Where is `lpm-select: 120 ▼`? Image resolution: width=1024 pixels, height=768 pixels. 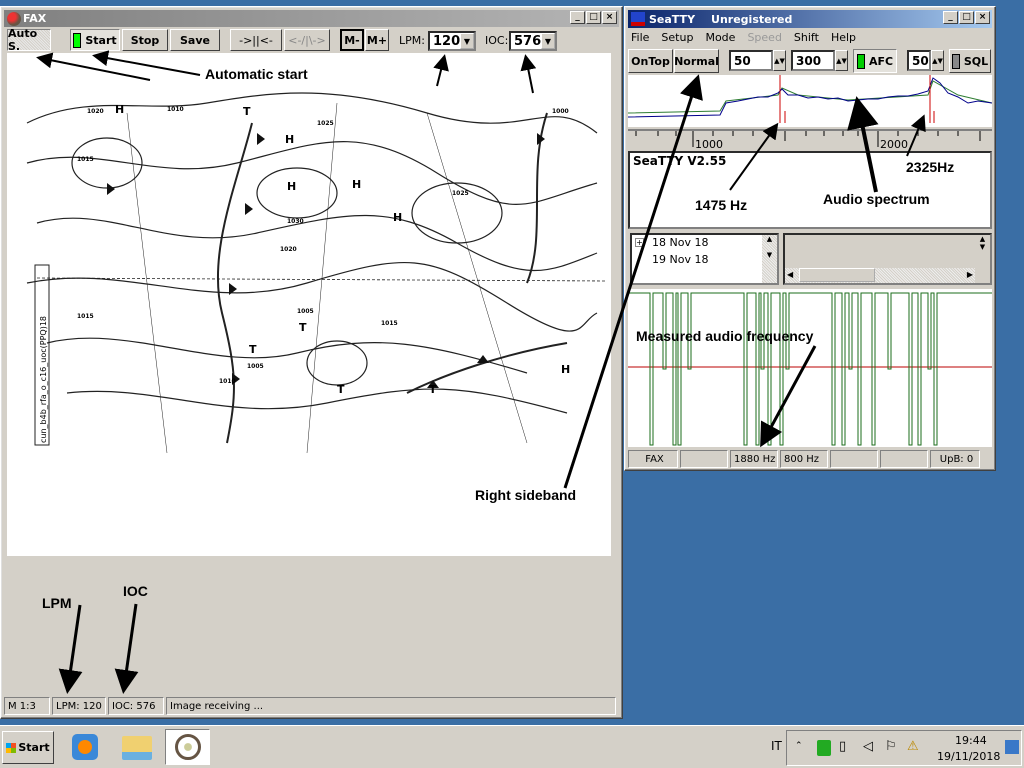
lpm-select: 120 ▼ is located at coordinates (452, 41).